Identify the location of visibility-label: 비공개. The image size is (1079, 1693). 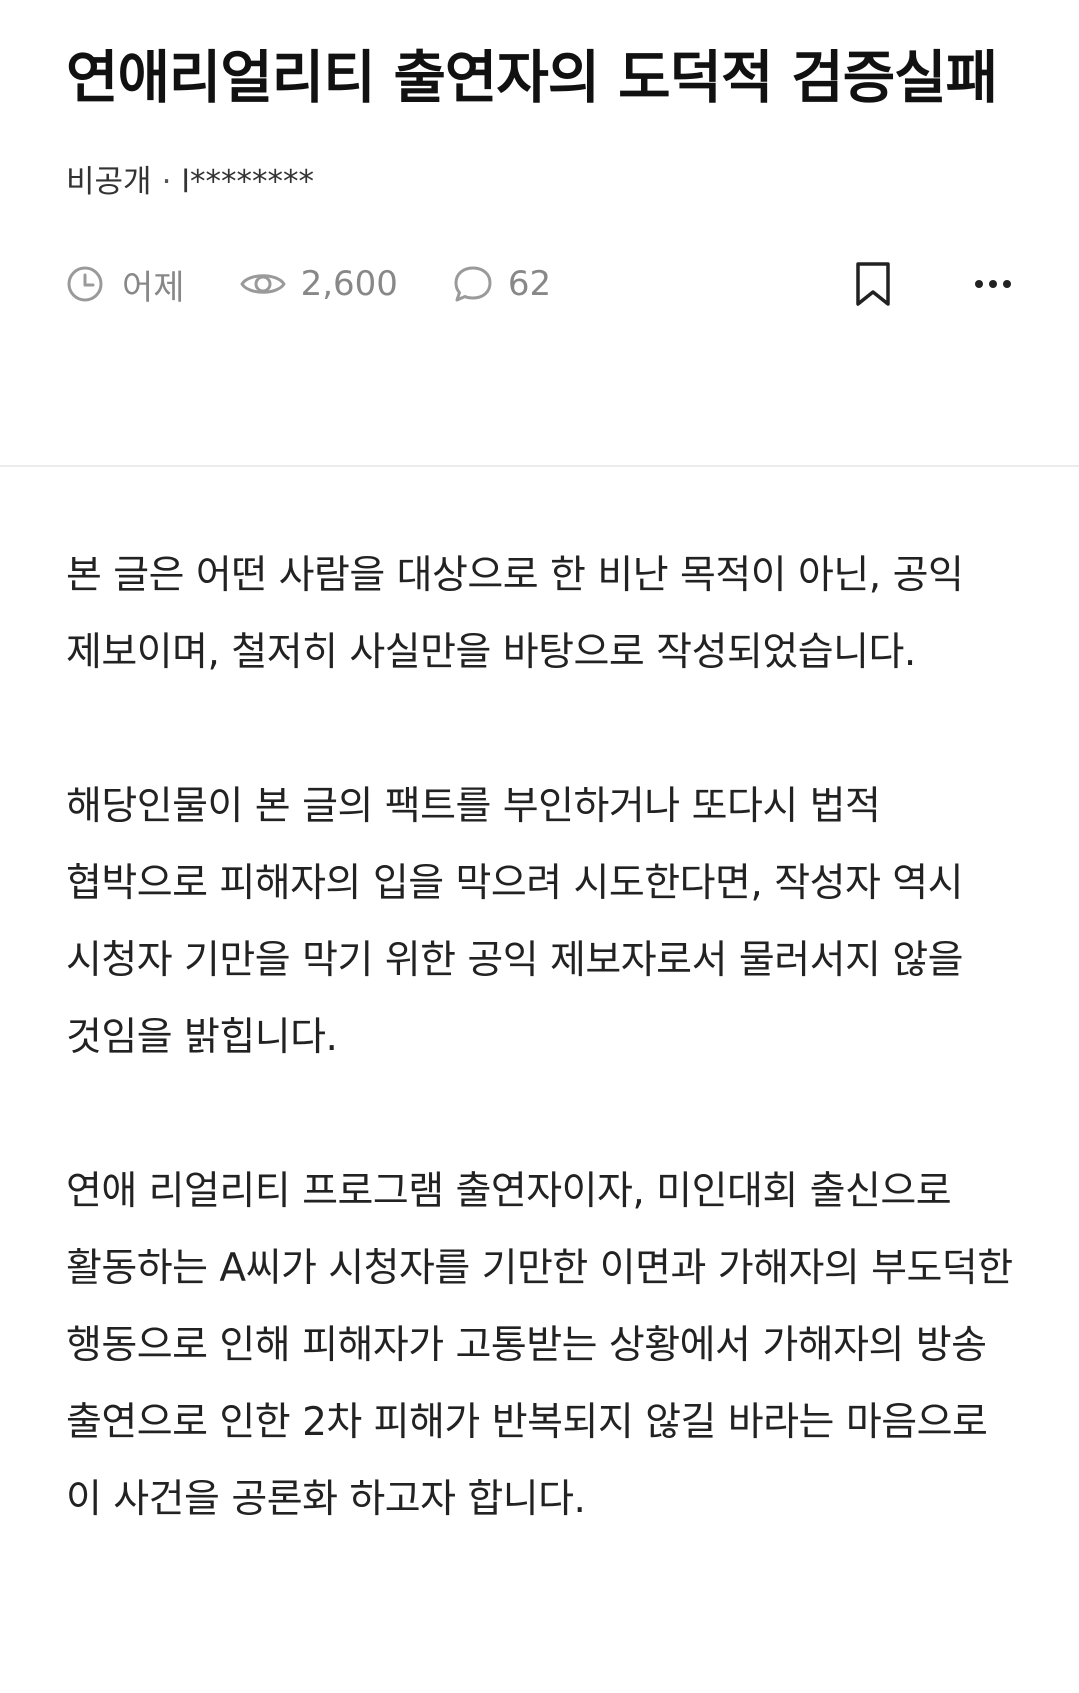
(109, 182).